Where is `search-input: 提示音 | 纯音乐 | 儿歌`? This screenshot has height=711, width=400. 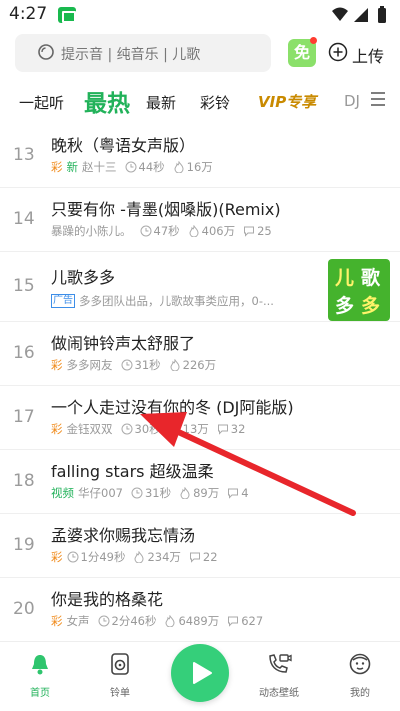 search-input: 提示音 | 纯音乐 | 儿歌 is located at coordinates (143, 53).